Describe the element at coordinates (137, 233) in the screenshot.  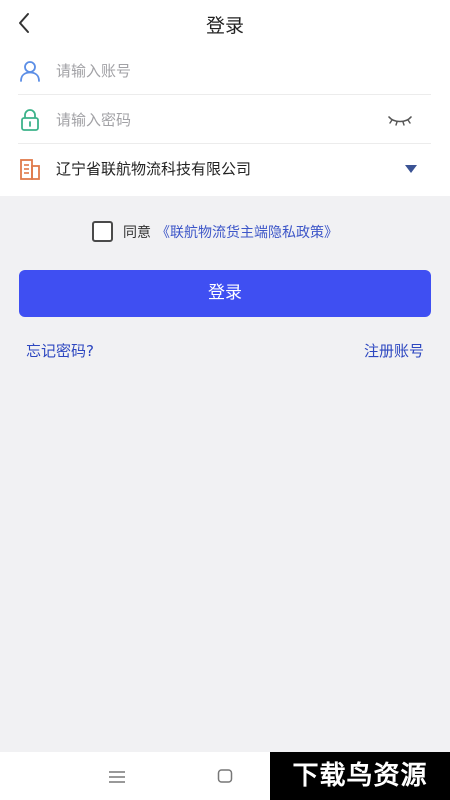
I see `agreement-prefix: 同意` at that location.